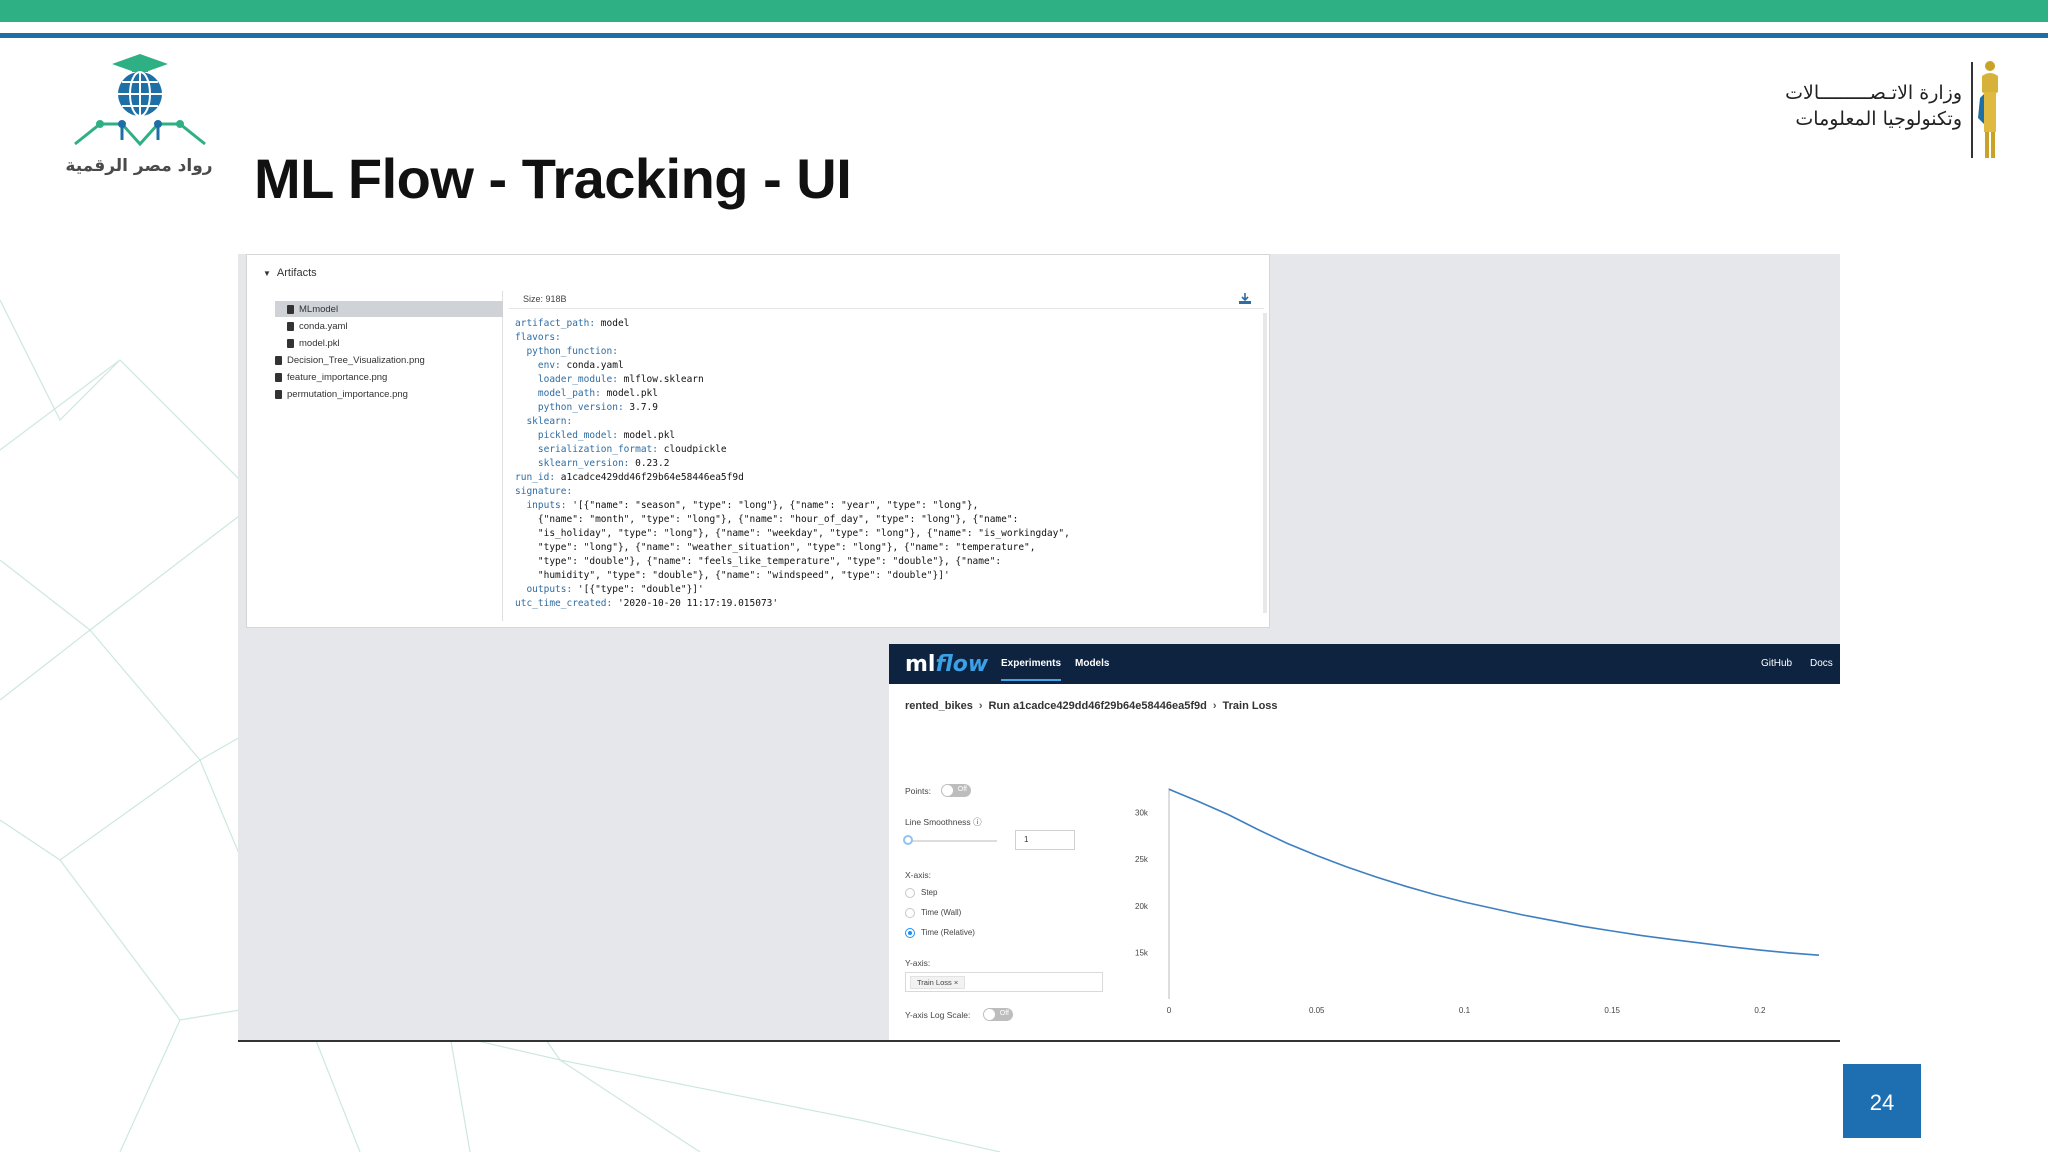 This screenshot has width=2048, height=1152. What do you see at coordinates (1265, 463) in the screenshot?
I see `viewer-scrollbar` at bounding box center [1265, 463].